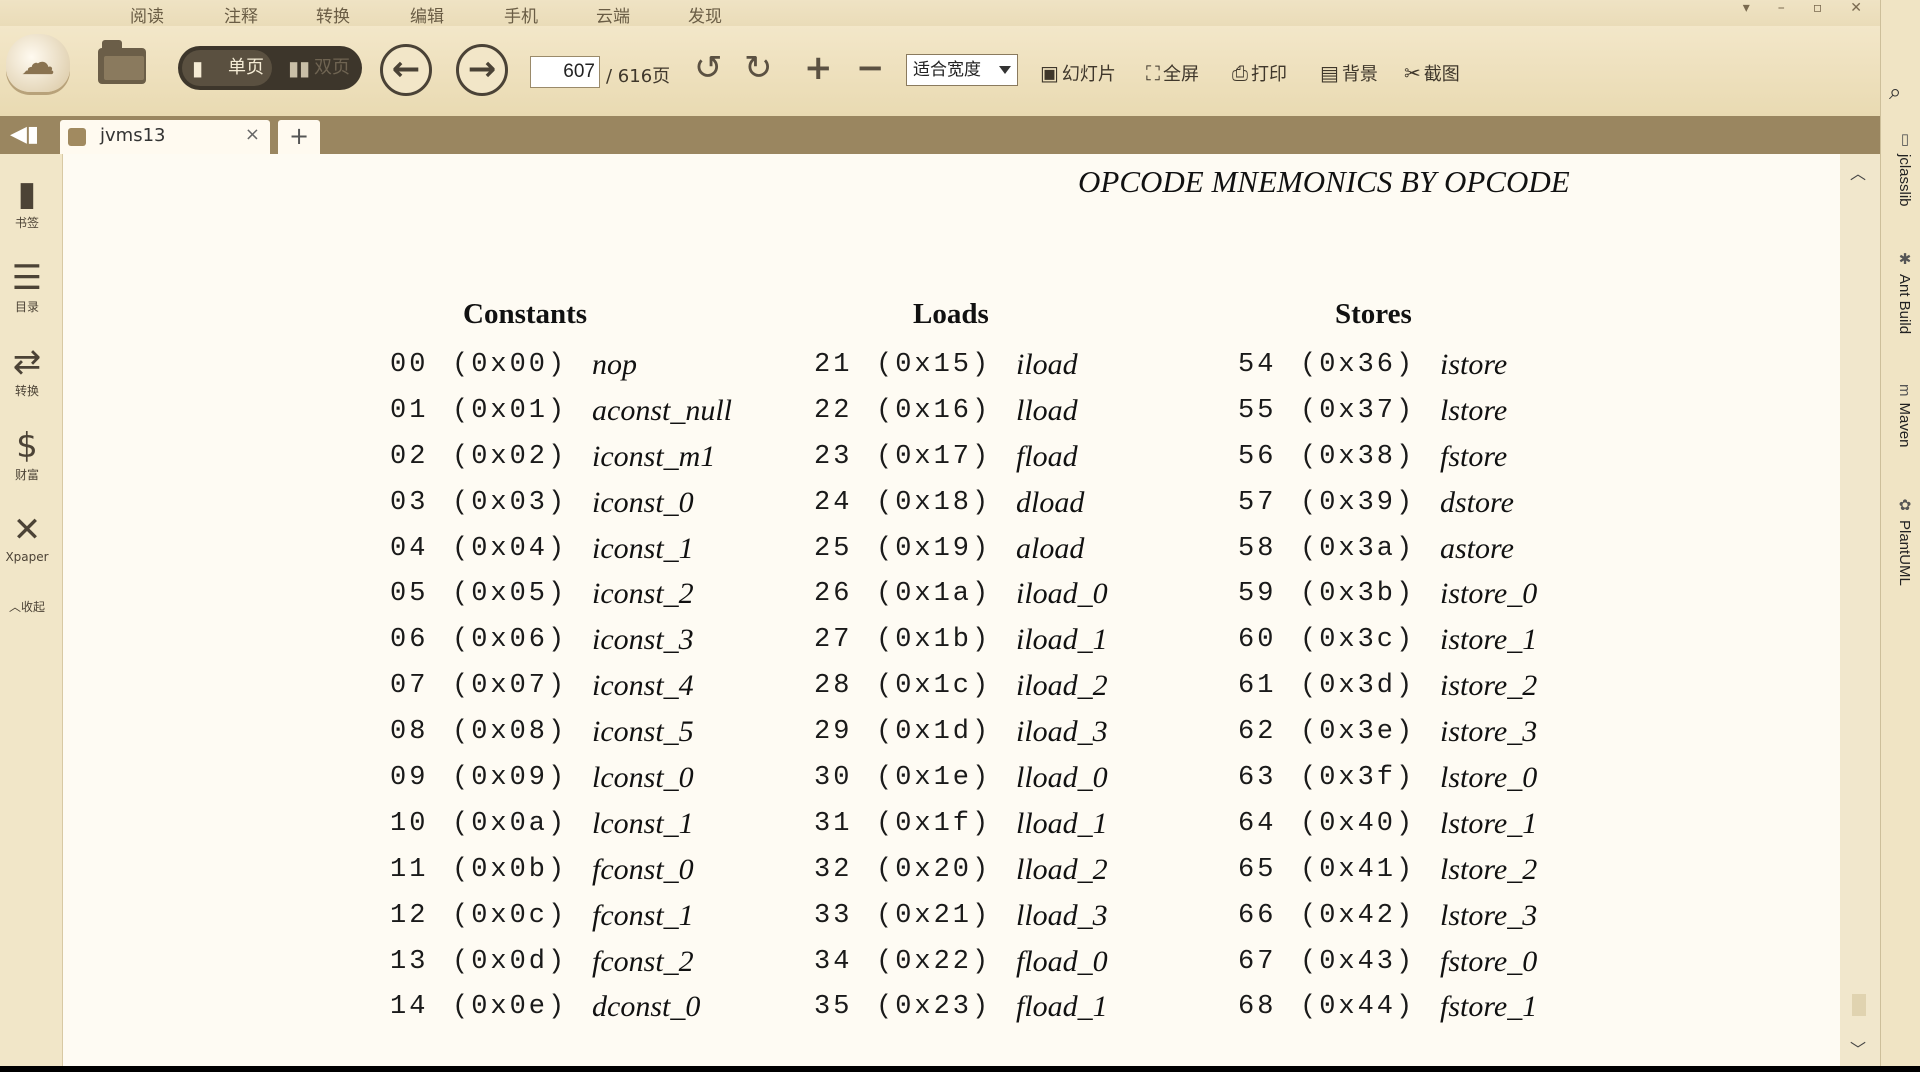  Describe the element at coordinates (1489, 1007) in the screenshot. I see `opcode-mnemonic: fstore_1` at that location.